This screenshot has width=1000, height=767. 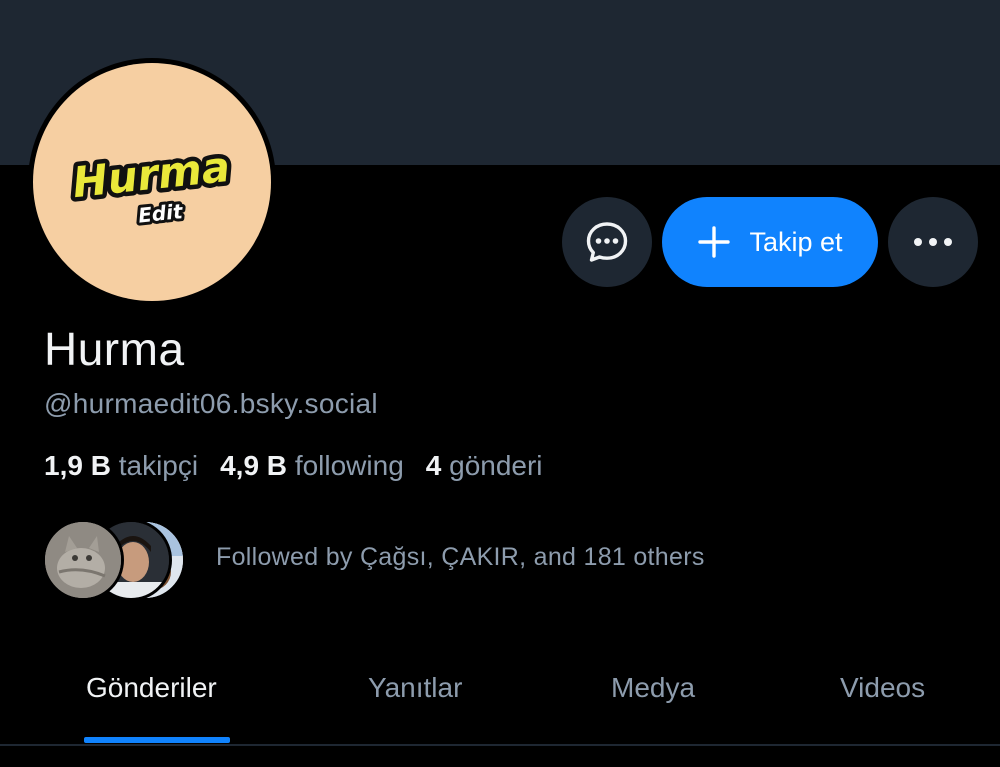 I want to click on followers-label: takipçi, so click(x=158, y=465).